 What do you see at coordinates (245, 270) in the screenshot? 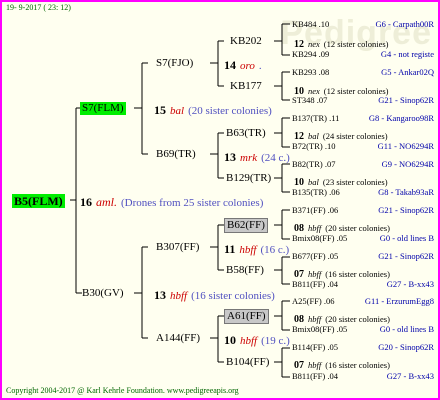
I see `queen-b58-ff: B58(FF)` at bounding box center [245, 270].